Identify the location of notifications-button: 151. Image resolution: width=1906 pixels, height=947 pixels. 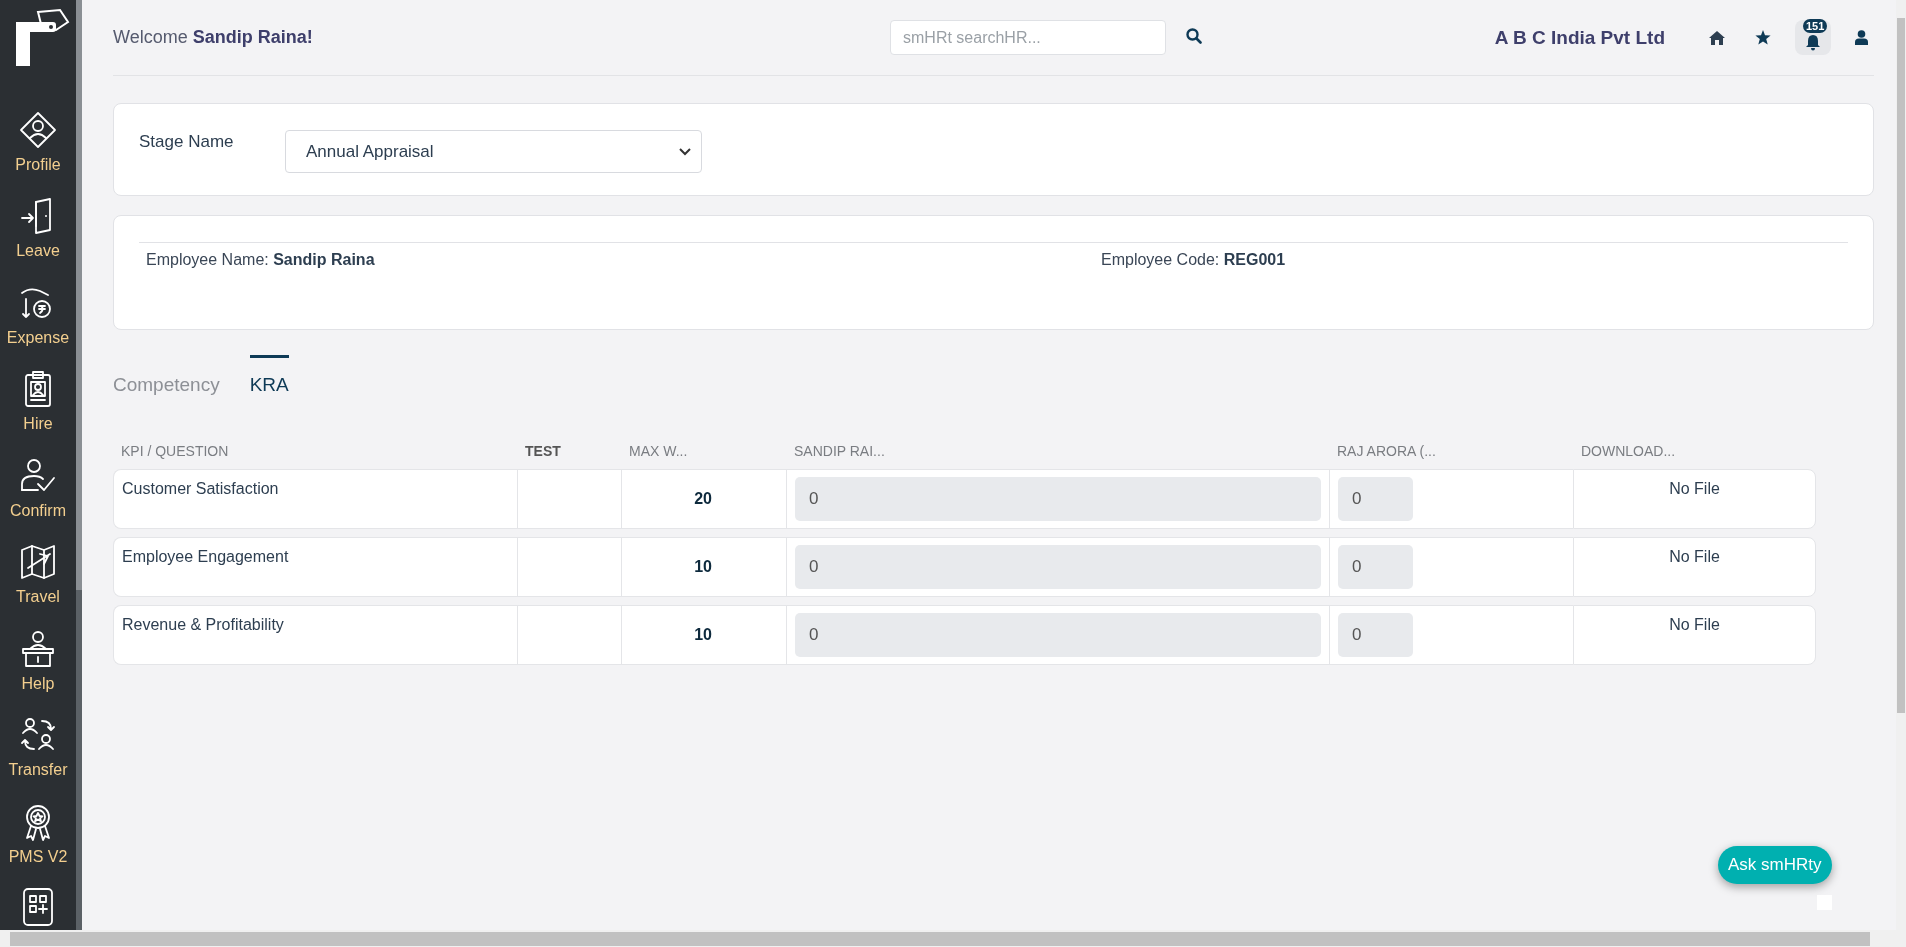
(1813, 37).